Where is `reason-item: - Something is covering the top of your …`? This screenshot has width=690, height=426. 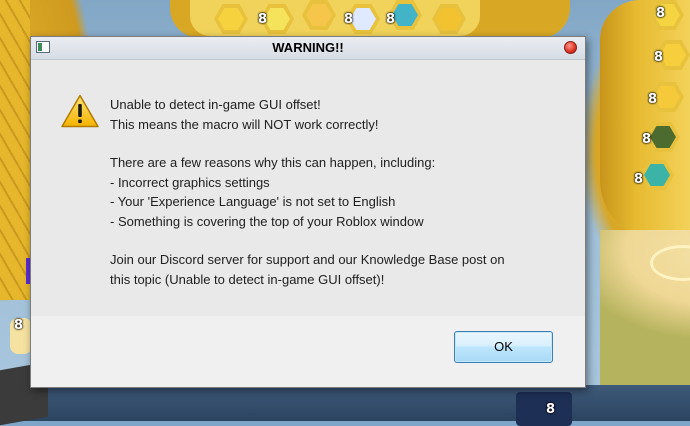
reason-item: - Something is covering the top of your … is located at coordinates (267, 221).